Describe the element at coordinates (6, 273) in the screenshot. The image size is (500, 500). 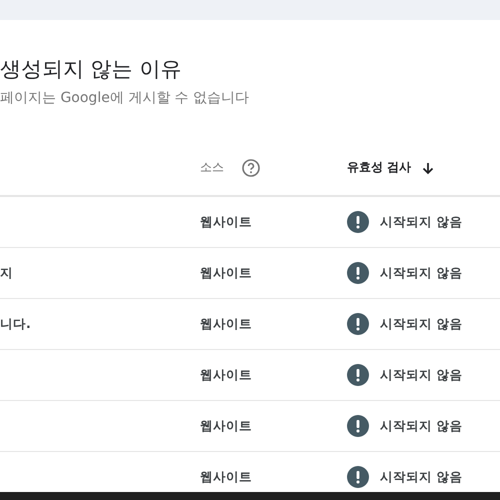
I see `table-cell: 지` at that location.